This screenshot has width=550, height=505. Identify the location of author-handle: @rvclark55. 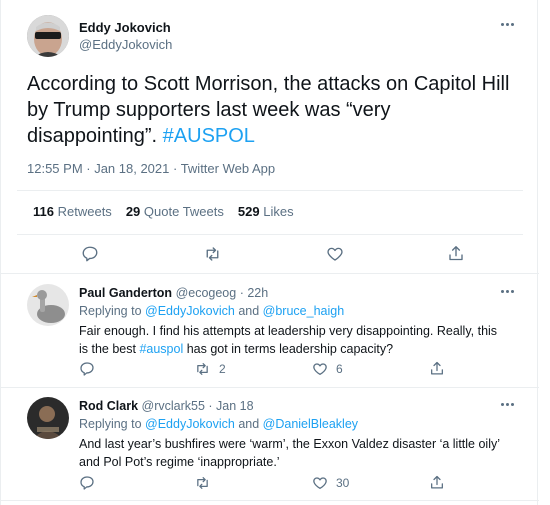
(173, 406).